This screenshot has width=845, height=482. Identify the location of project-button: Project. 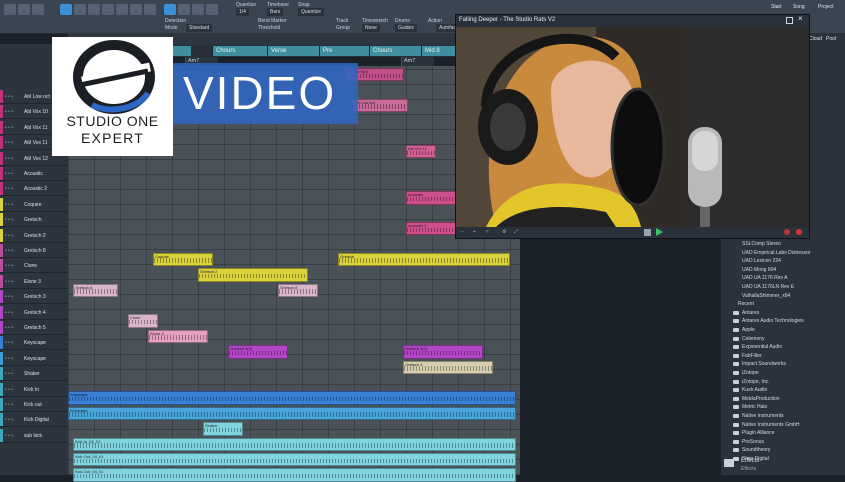
(826, 7).